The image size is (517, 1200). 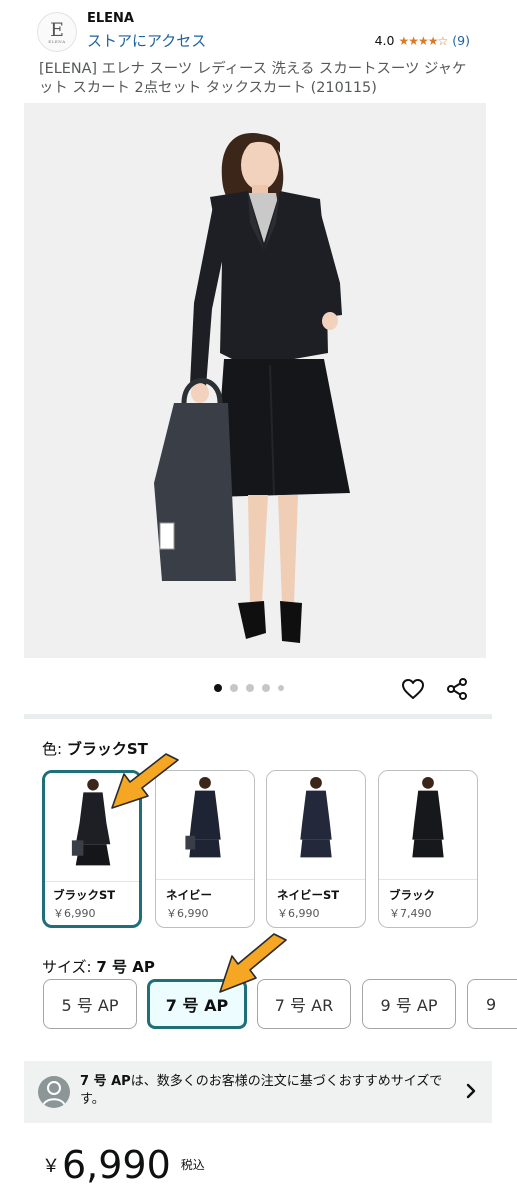 What do you see at coordinates (84, 895) in the screenshot?
I see `swatch-name: ブラックST` at bounding box center [84, 895].